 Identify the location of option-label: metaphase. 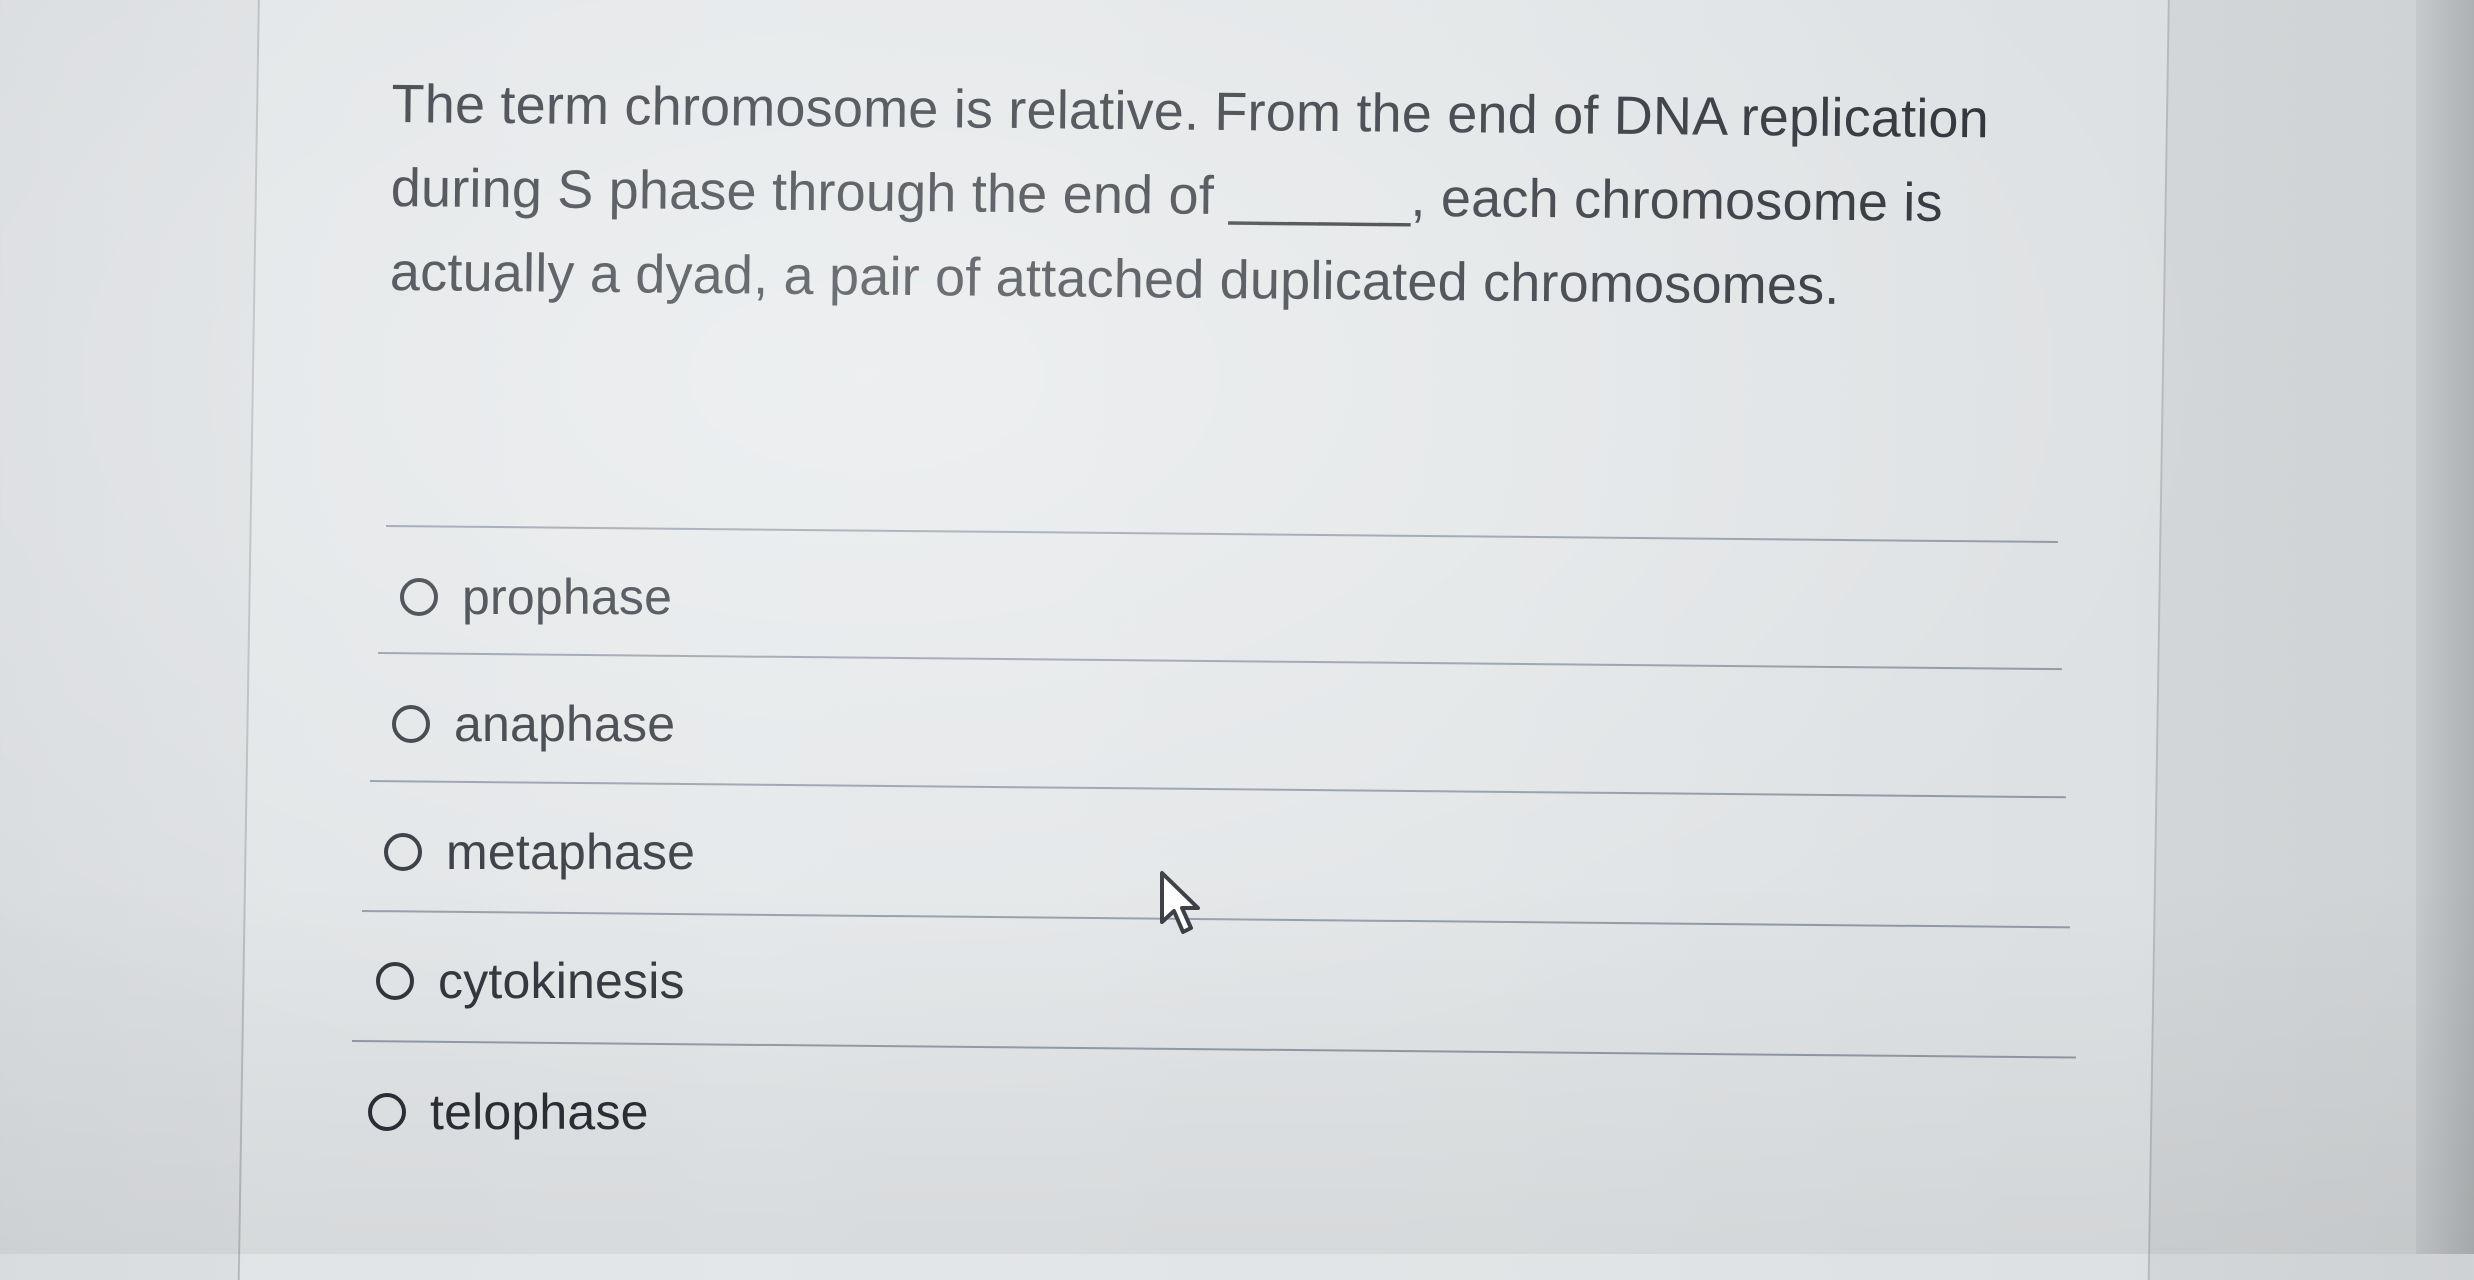
(571, 852).